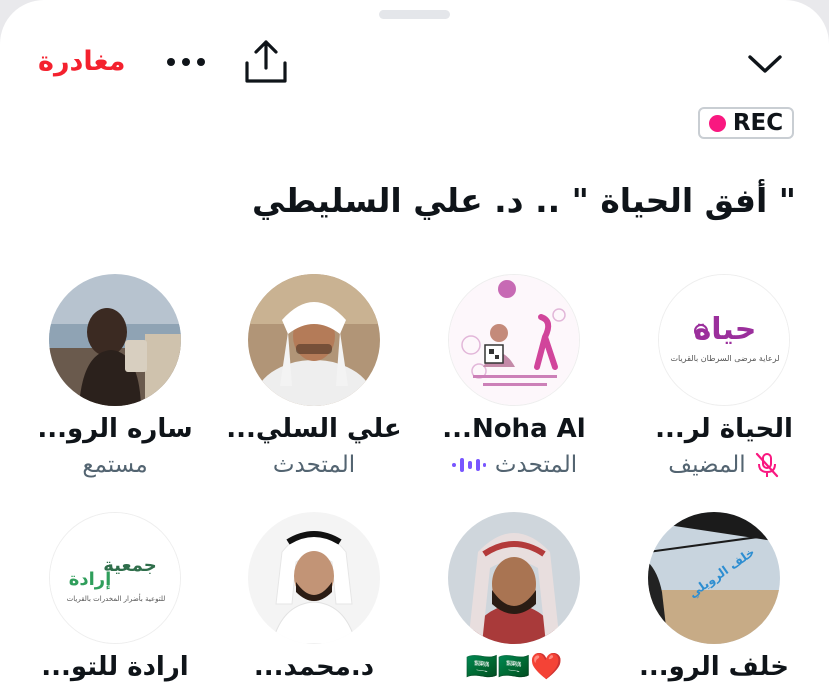 The image size is (829, 700). I want to click on more-horizontal-icon, so click(186, 62).